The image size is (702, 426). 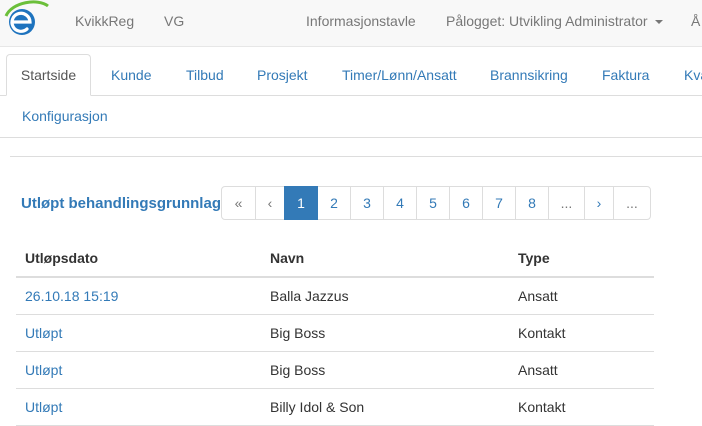 What do you see at coordinates (547, 21) in the screenshot?
I see `user-menu-label: Pålogget: Utvikling Administrator` at bounding box center [547, 21].